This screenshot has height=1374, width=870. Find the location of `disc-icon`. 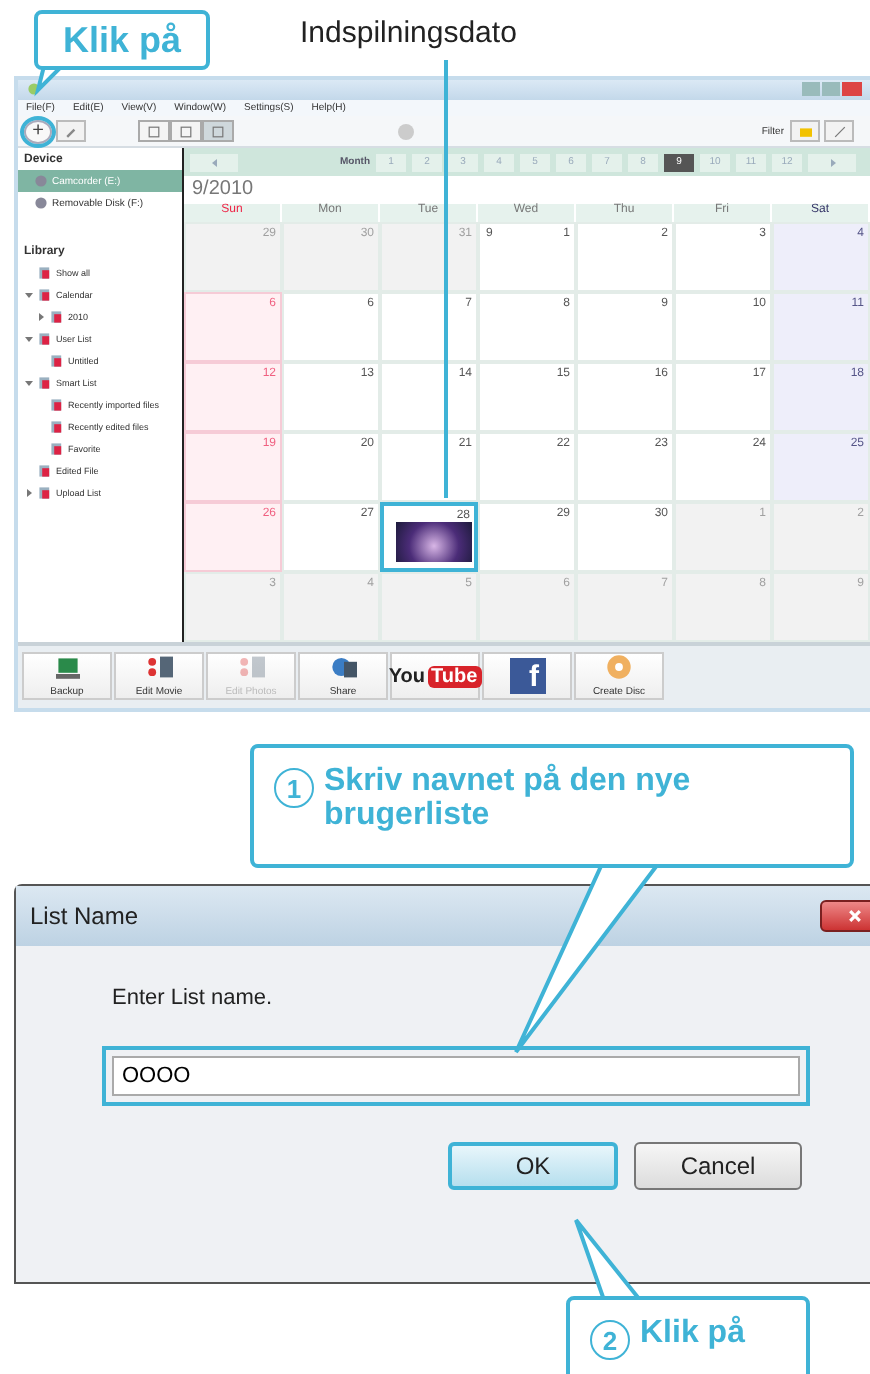

disc-icon is located at coordinates (619, 667).